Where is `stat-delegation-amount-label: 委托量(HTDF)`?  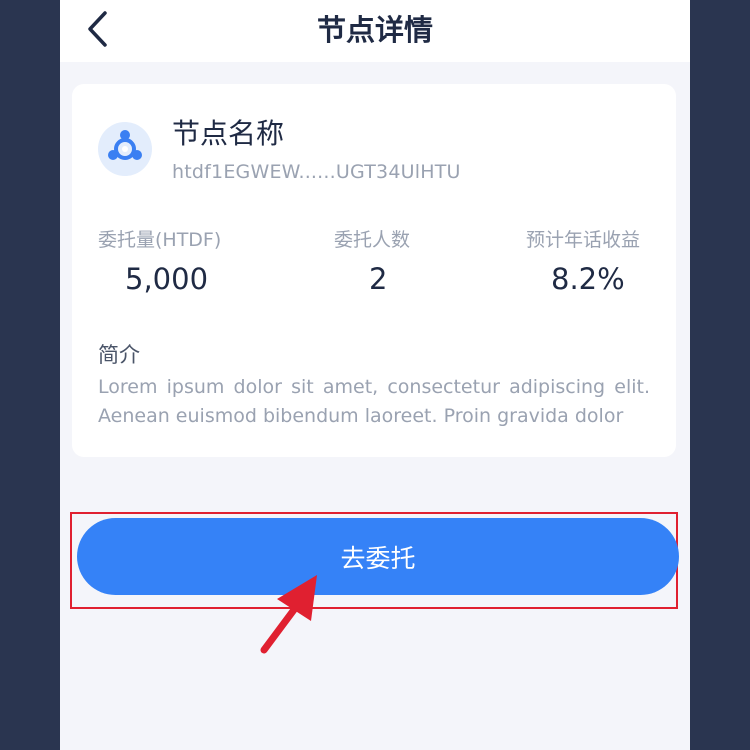 stat-delegation-amount-label: 委托量(HTDF) is located at coordinates (160, 240).